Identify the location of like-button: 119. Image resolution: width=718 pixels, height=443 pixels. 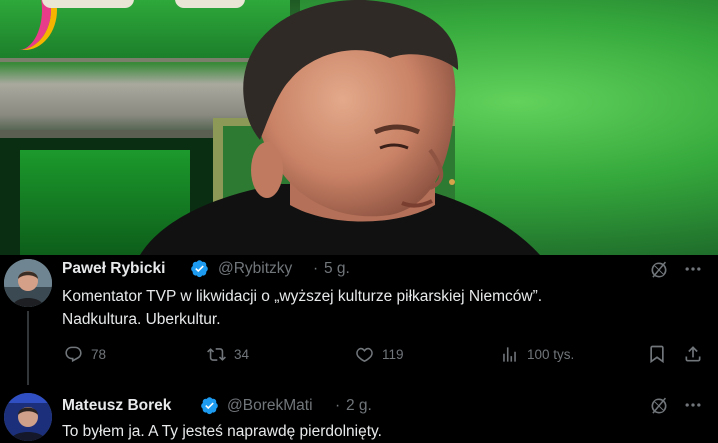
(379, 354).